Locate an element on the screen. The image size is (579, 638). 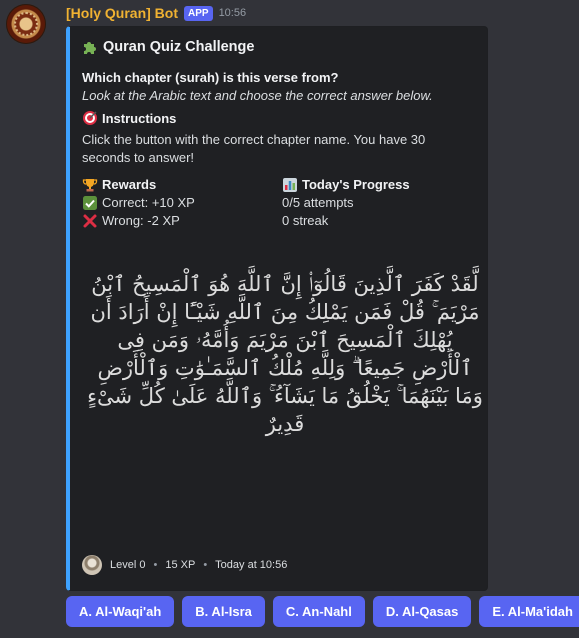
message-timestamp: 10:56 is located at coordinates (233, 13).